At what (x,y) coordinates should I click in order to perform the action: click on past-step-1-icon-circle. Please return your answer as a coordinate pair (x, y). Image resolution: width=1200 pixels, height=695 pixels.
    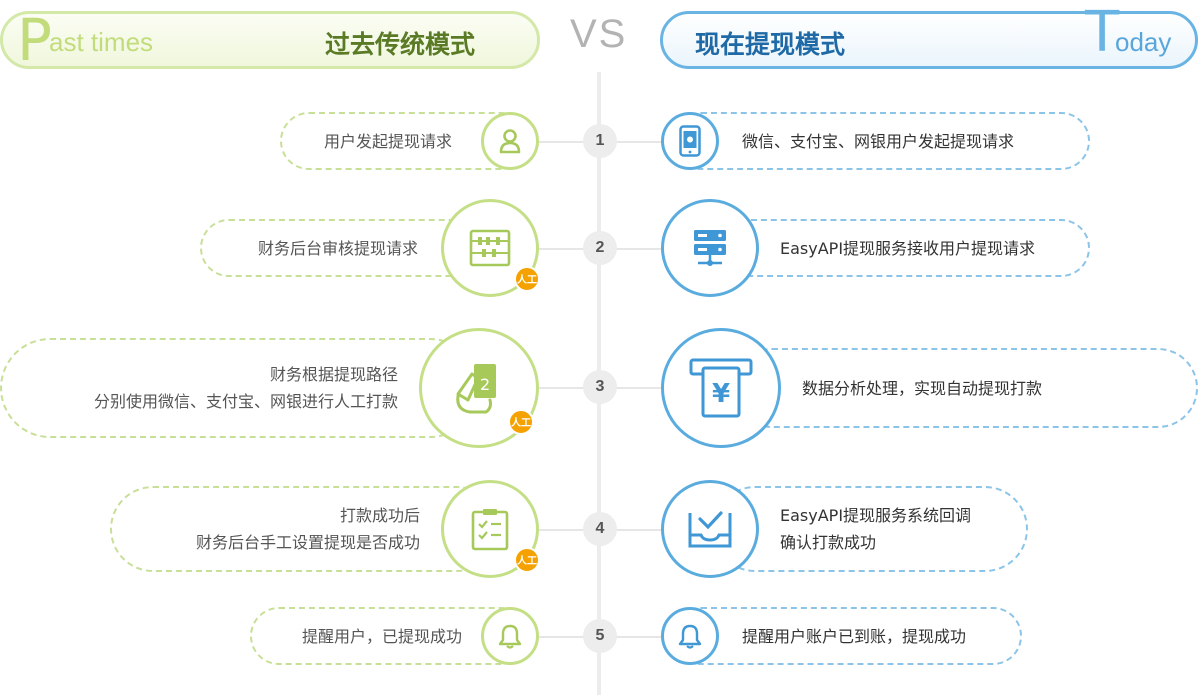
    Looking at the image, I should click on (510, 141).